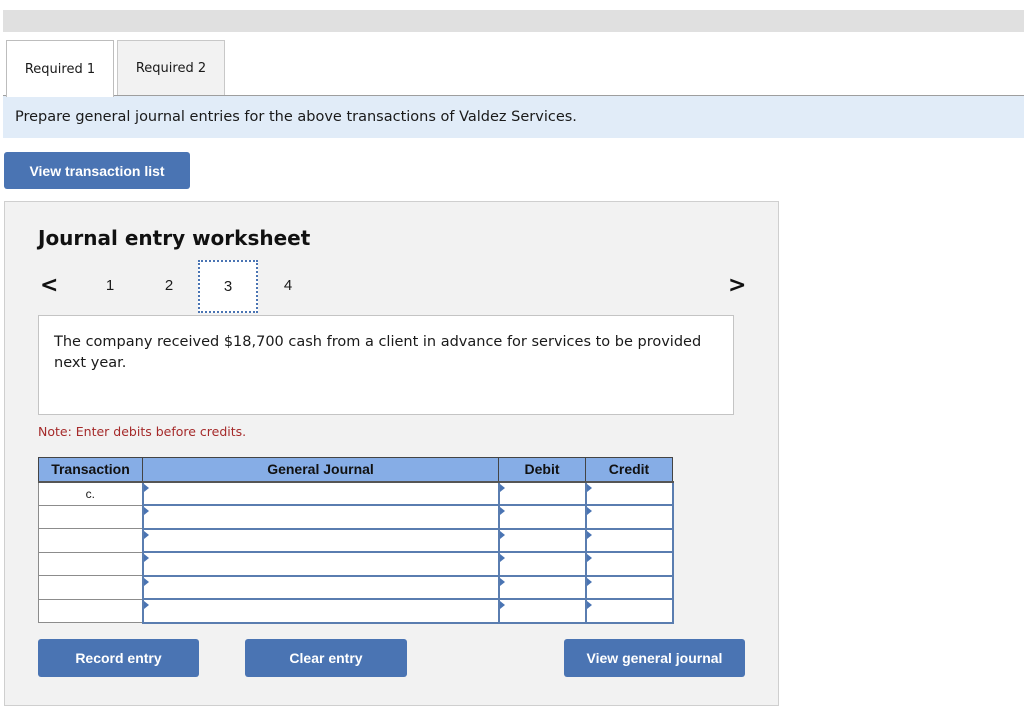  What do you see at coordinates (654, 658) in the screenshot?
I see `view-general-journal-button: View general journal` at bounding box center [654, 658].